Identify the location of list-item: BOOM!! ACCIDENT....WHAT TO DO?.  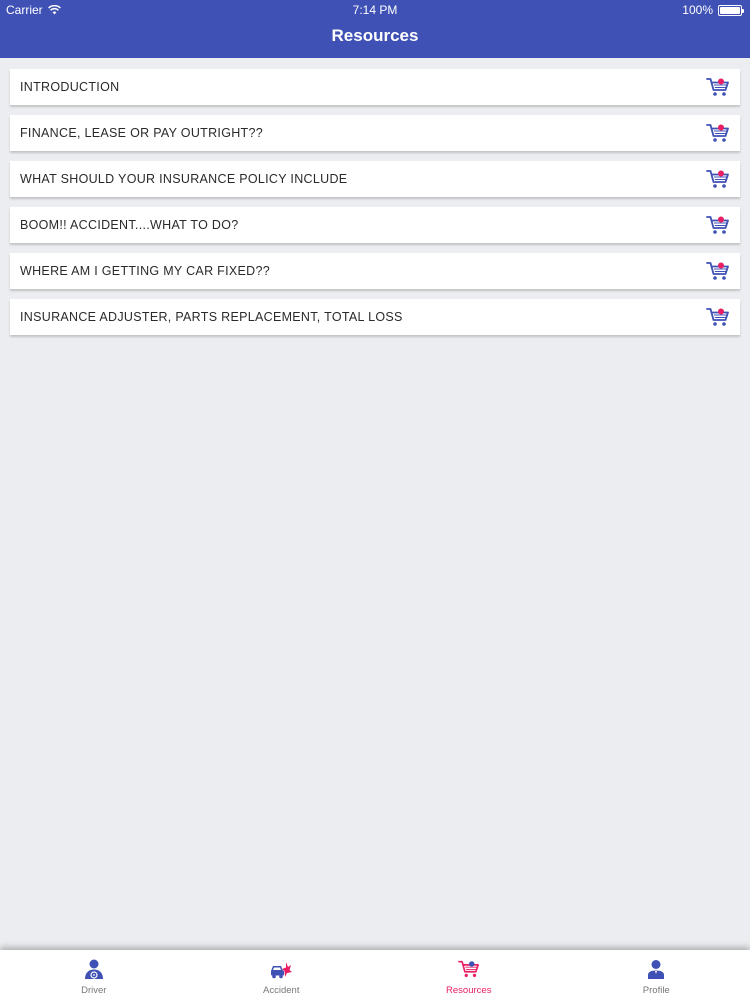
(375, 225).